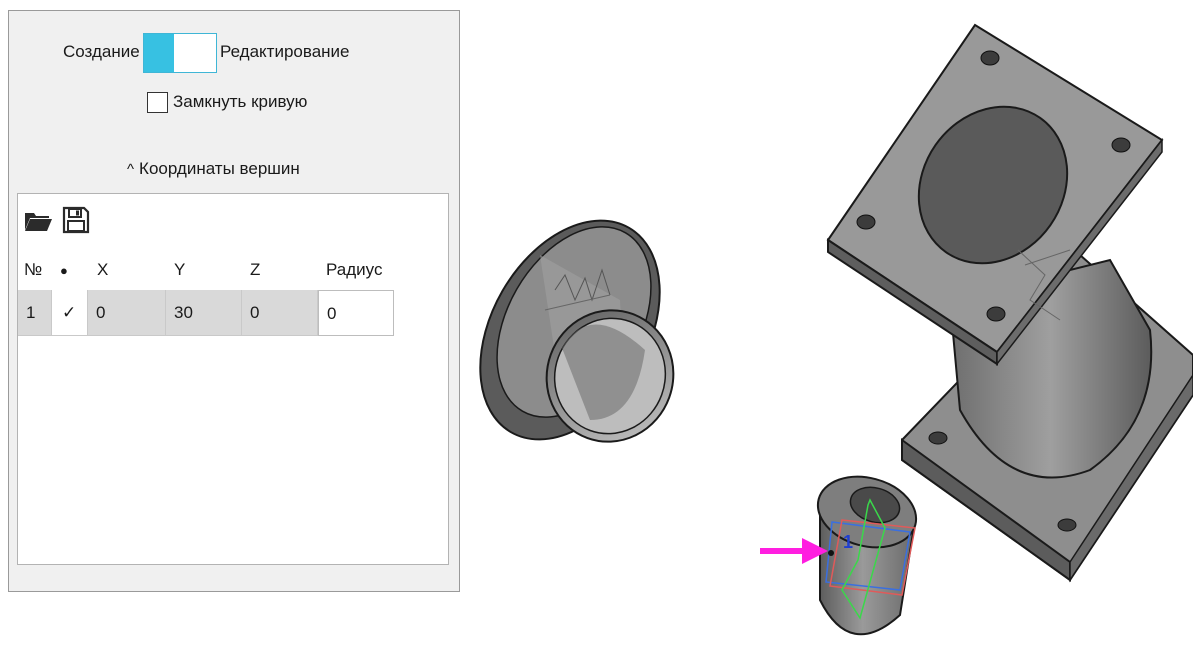  What do you see at coordinates (867, 551) in the screenshot?
I see `bushing-part` at bounding box center [867, 551].